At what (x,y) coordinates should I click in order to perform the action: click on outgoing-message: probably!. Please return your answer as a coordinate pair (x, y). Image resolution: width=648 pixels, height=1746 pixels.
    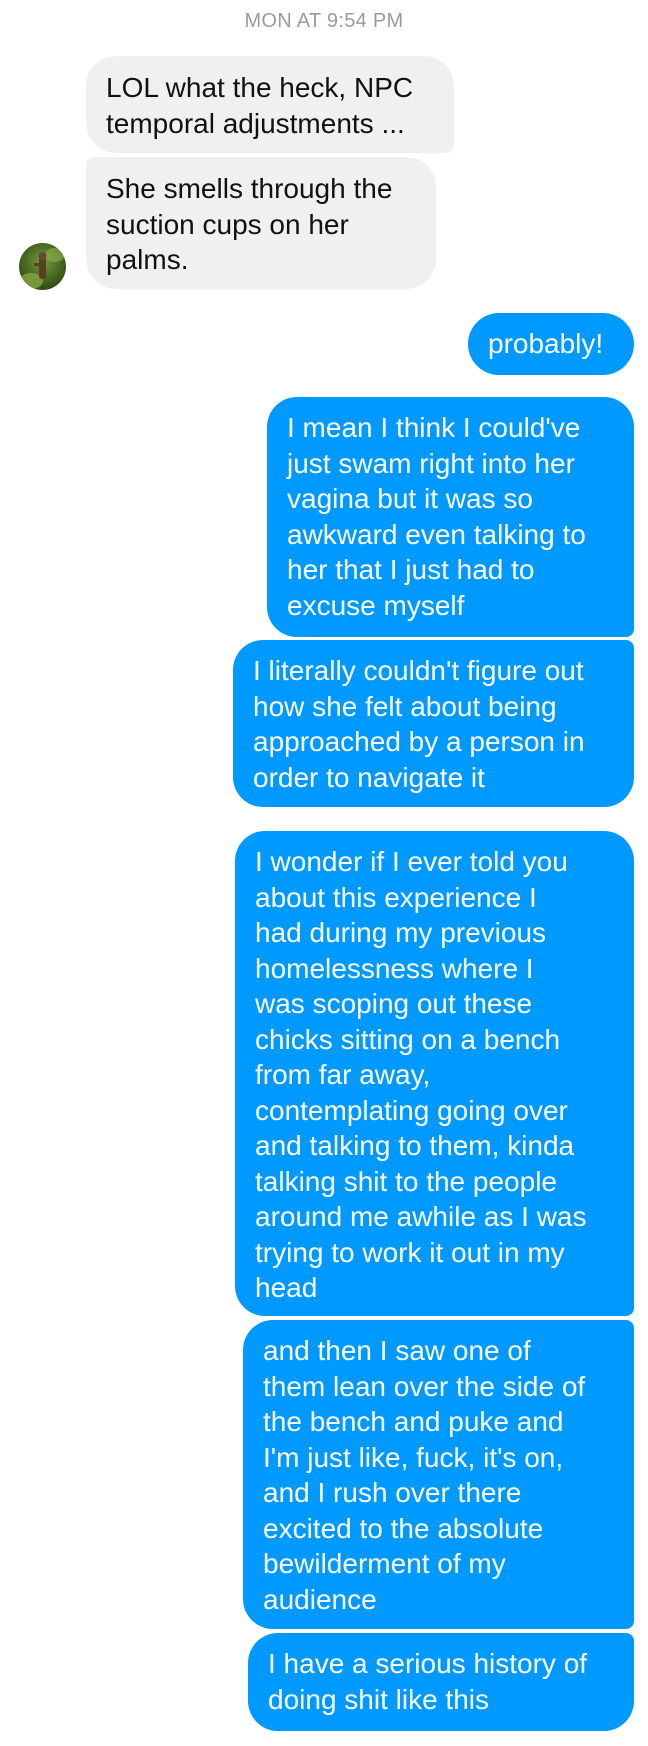
    Looking at the image, I should click on (551, 344).